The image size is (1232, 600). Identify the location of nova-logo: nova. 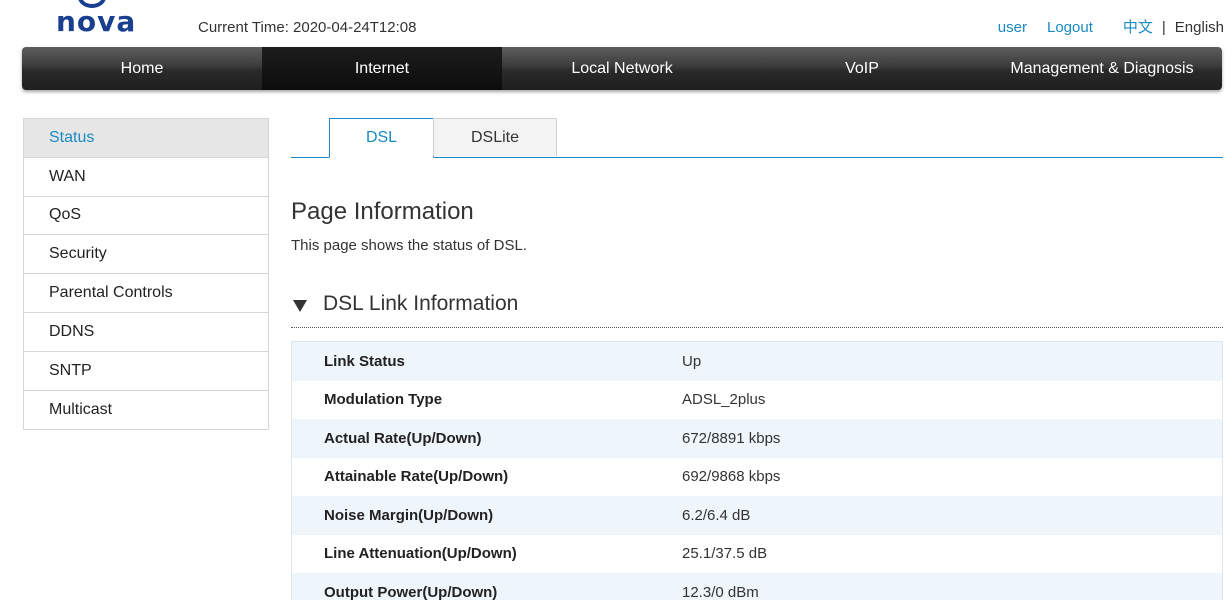
(97, 21).